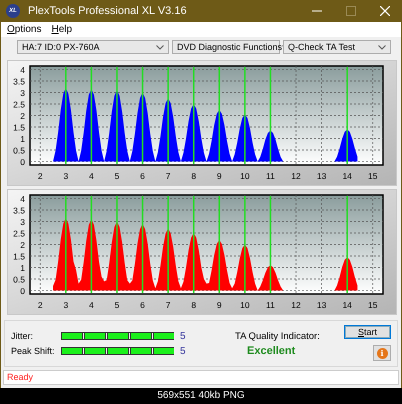 The height and width of the screenshot is (404, 402). Describe the element at coordinates (108, 11) in the screenshot. I see `window-title: PlexTools Professional XL V3.16` at that location.